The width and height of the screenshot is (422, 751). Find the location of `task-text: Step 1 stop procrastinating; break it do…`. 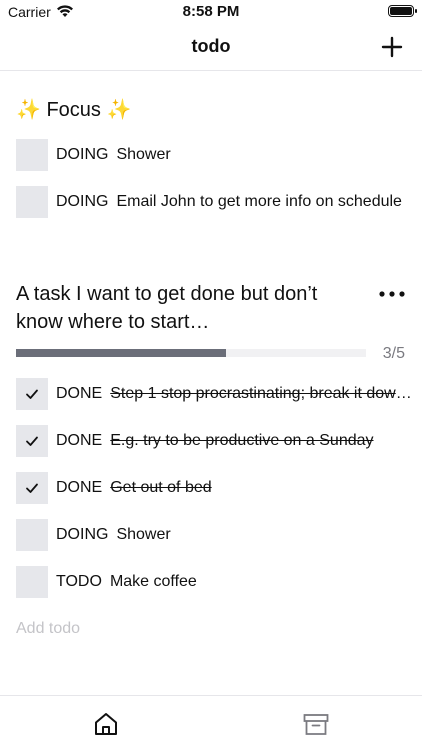

task-text: Step 1 stop procrastinating; break it do… is located at coordinates (261, 394).